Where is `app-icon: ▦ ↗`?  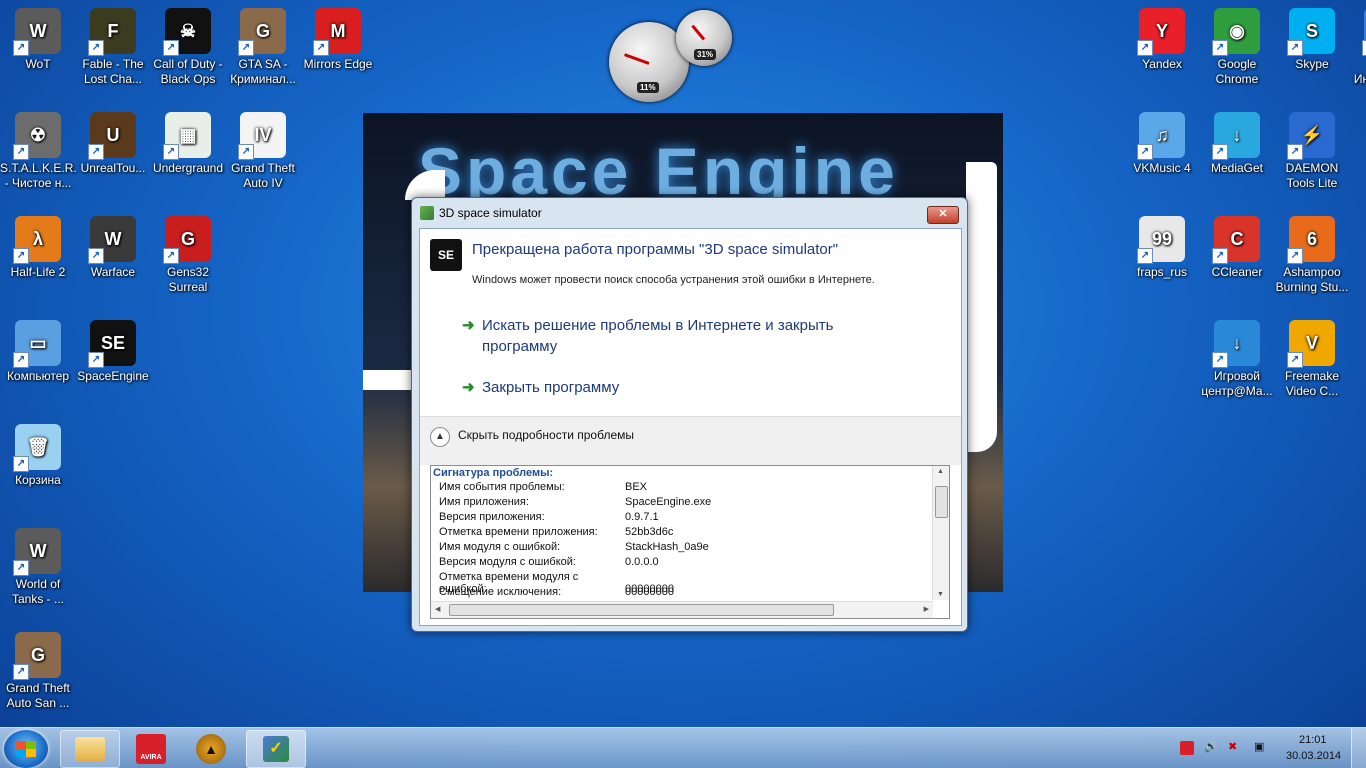
app-icon: ▦ ↗ is located at coordinates (187, 136).